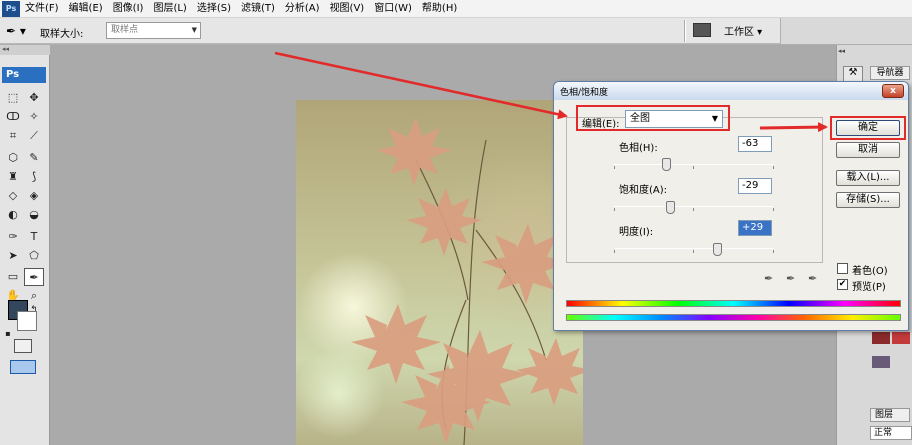 This screenshot has width=912, height=445. Describe the element at coordinates (125, 30) in the screenshot. I see `sample-size-value: 取样点` at that location.